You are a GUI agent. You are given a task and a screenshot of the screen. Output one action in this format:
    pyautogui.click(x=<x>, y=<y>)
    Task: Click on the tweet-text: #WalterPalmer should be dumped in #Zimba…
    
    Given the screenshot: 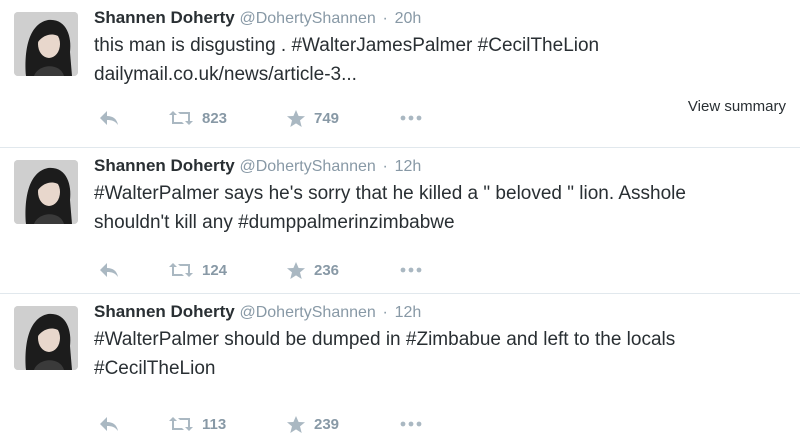 What is the action you would take?
    pyautogui.click(x=439, y=354)
    